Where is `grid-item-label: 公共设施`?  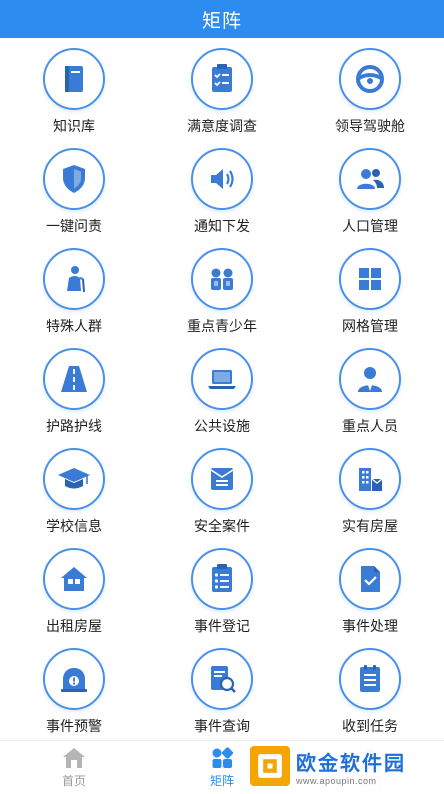
grid-item-label: 公共设施 is located at coordinates (222, 426).